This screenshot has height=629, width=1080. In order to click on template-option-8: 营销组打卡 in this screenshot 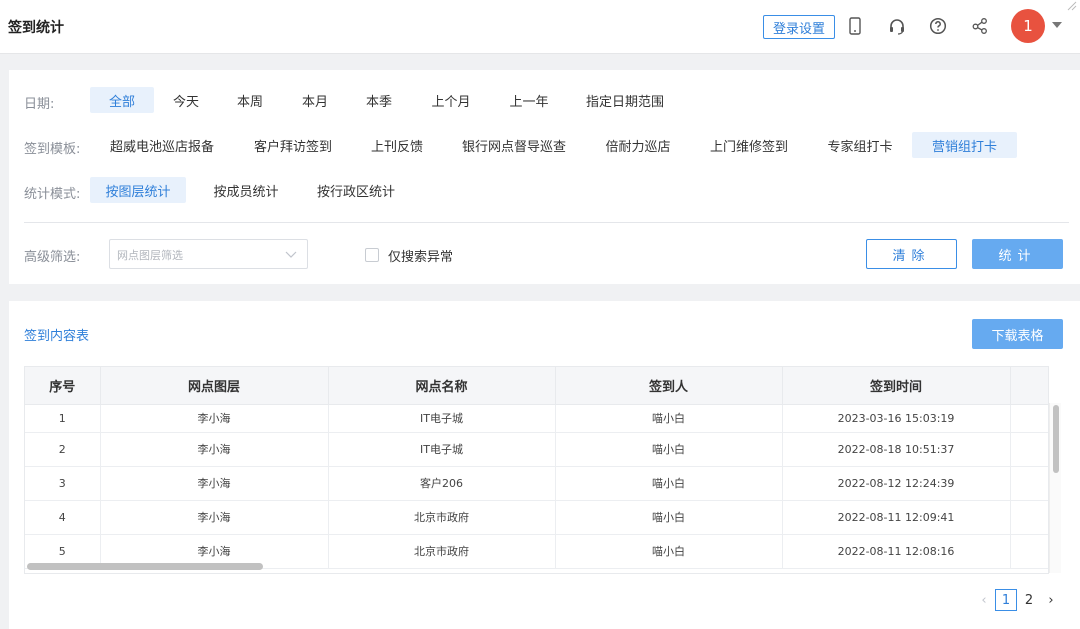, I will do `click(964, 145)`.